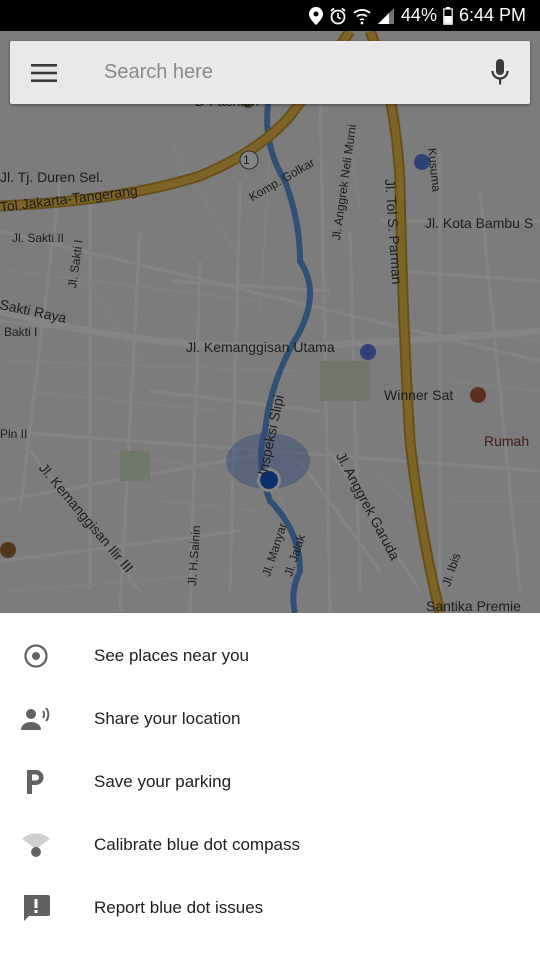 The height and width of the screenshot is (960, 540). Describe the element at coordinates (270, 781) in the screenshot. I see `menu-item-save-parking: Save your parking` at that location.